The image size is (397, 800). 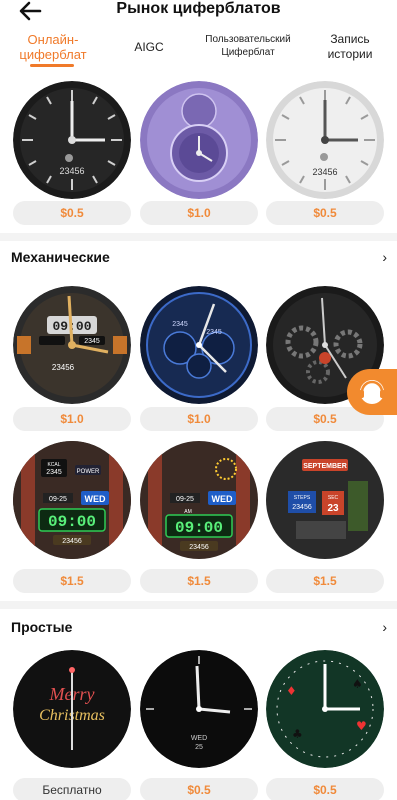 What do you see at coordinates (248, 46) in the screenshot?
I see `tab-custom-watchface: Пользовательский Циферблат` at bounding box center [248, 46].